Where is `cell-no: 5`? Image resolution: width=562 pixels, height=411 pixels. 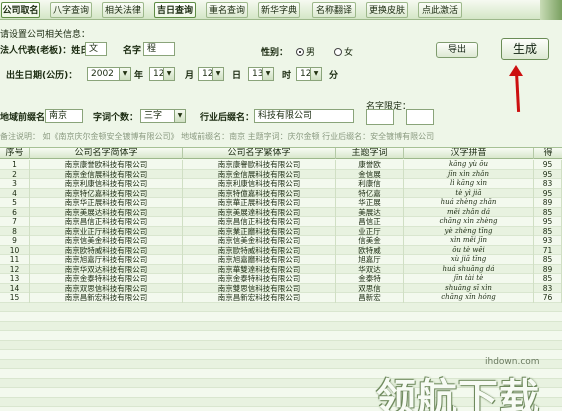
cell-no: 5 is located at coordinates (15, 203).